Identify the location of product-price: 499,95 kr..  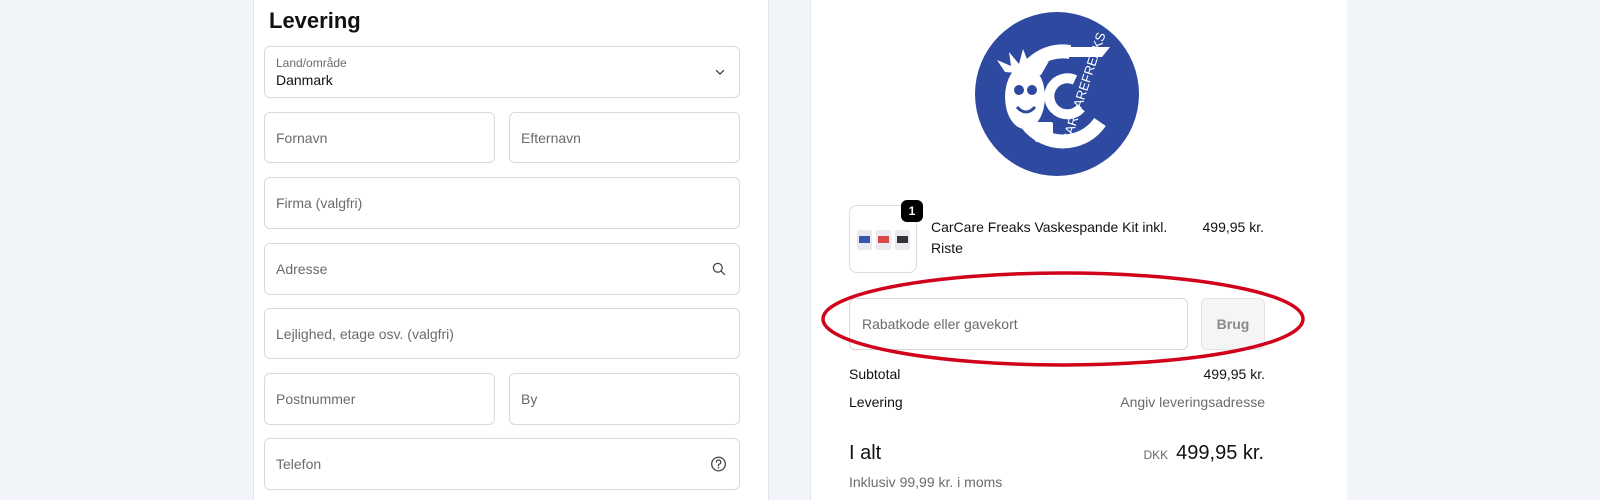
(1233, 227).